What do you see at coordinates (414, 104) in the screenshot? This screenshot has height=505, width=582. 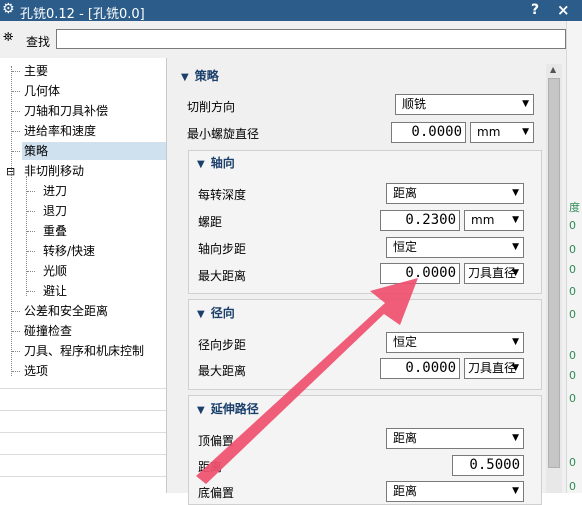 I see `cut-direction-value: 顺铣` at bounding box center [414, 104].